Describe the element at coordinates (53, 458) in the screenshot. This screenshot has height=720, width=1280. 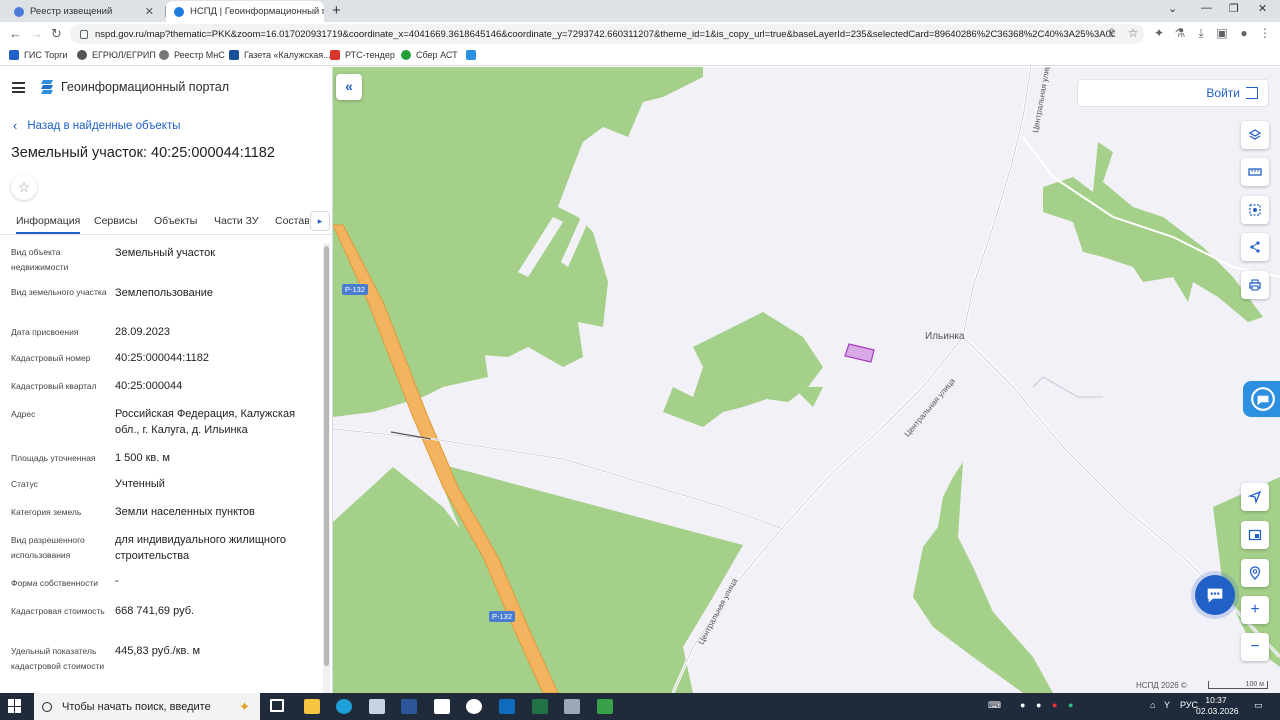
I see `property-label: Площадь уточненная` at that location.